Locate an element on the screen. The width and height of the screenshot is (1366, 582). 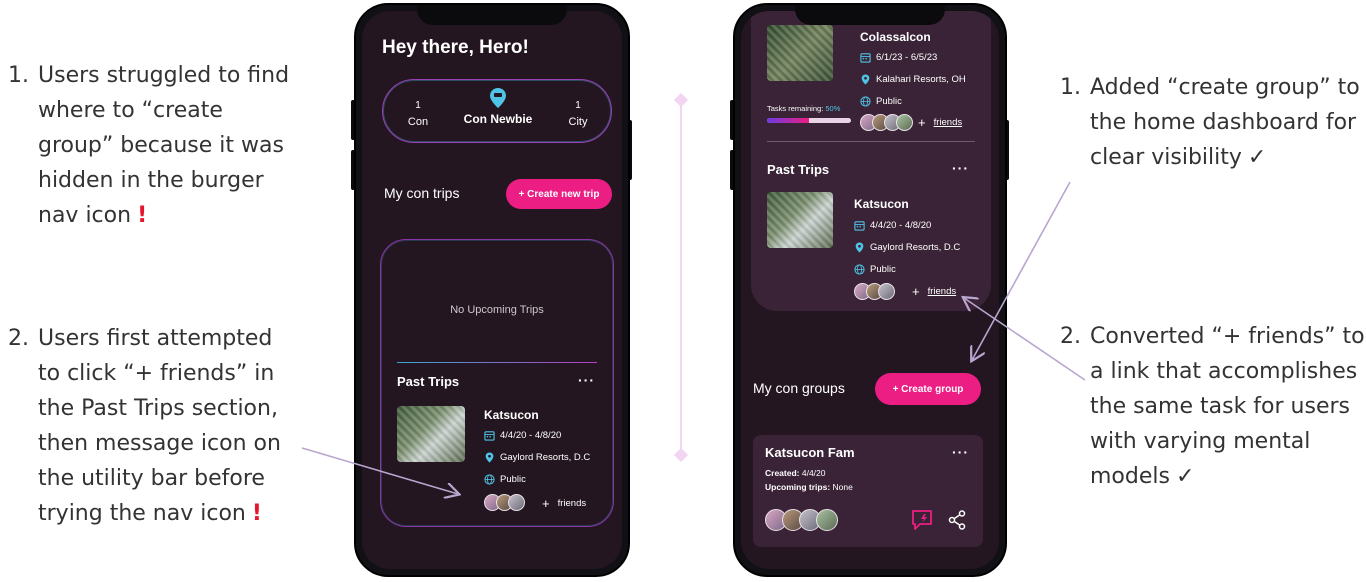
stats-pill: 1 Con Con Newbie 1 City is located at coordinates (497, 111).